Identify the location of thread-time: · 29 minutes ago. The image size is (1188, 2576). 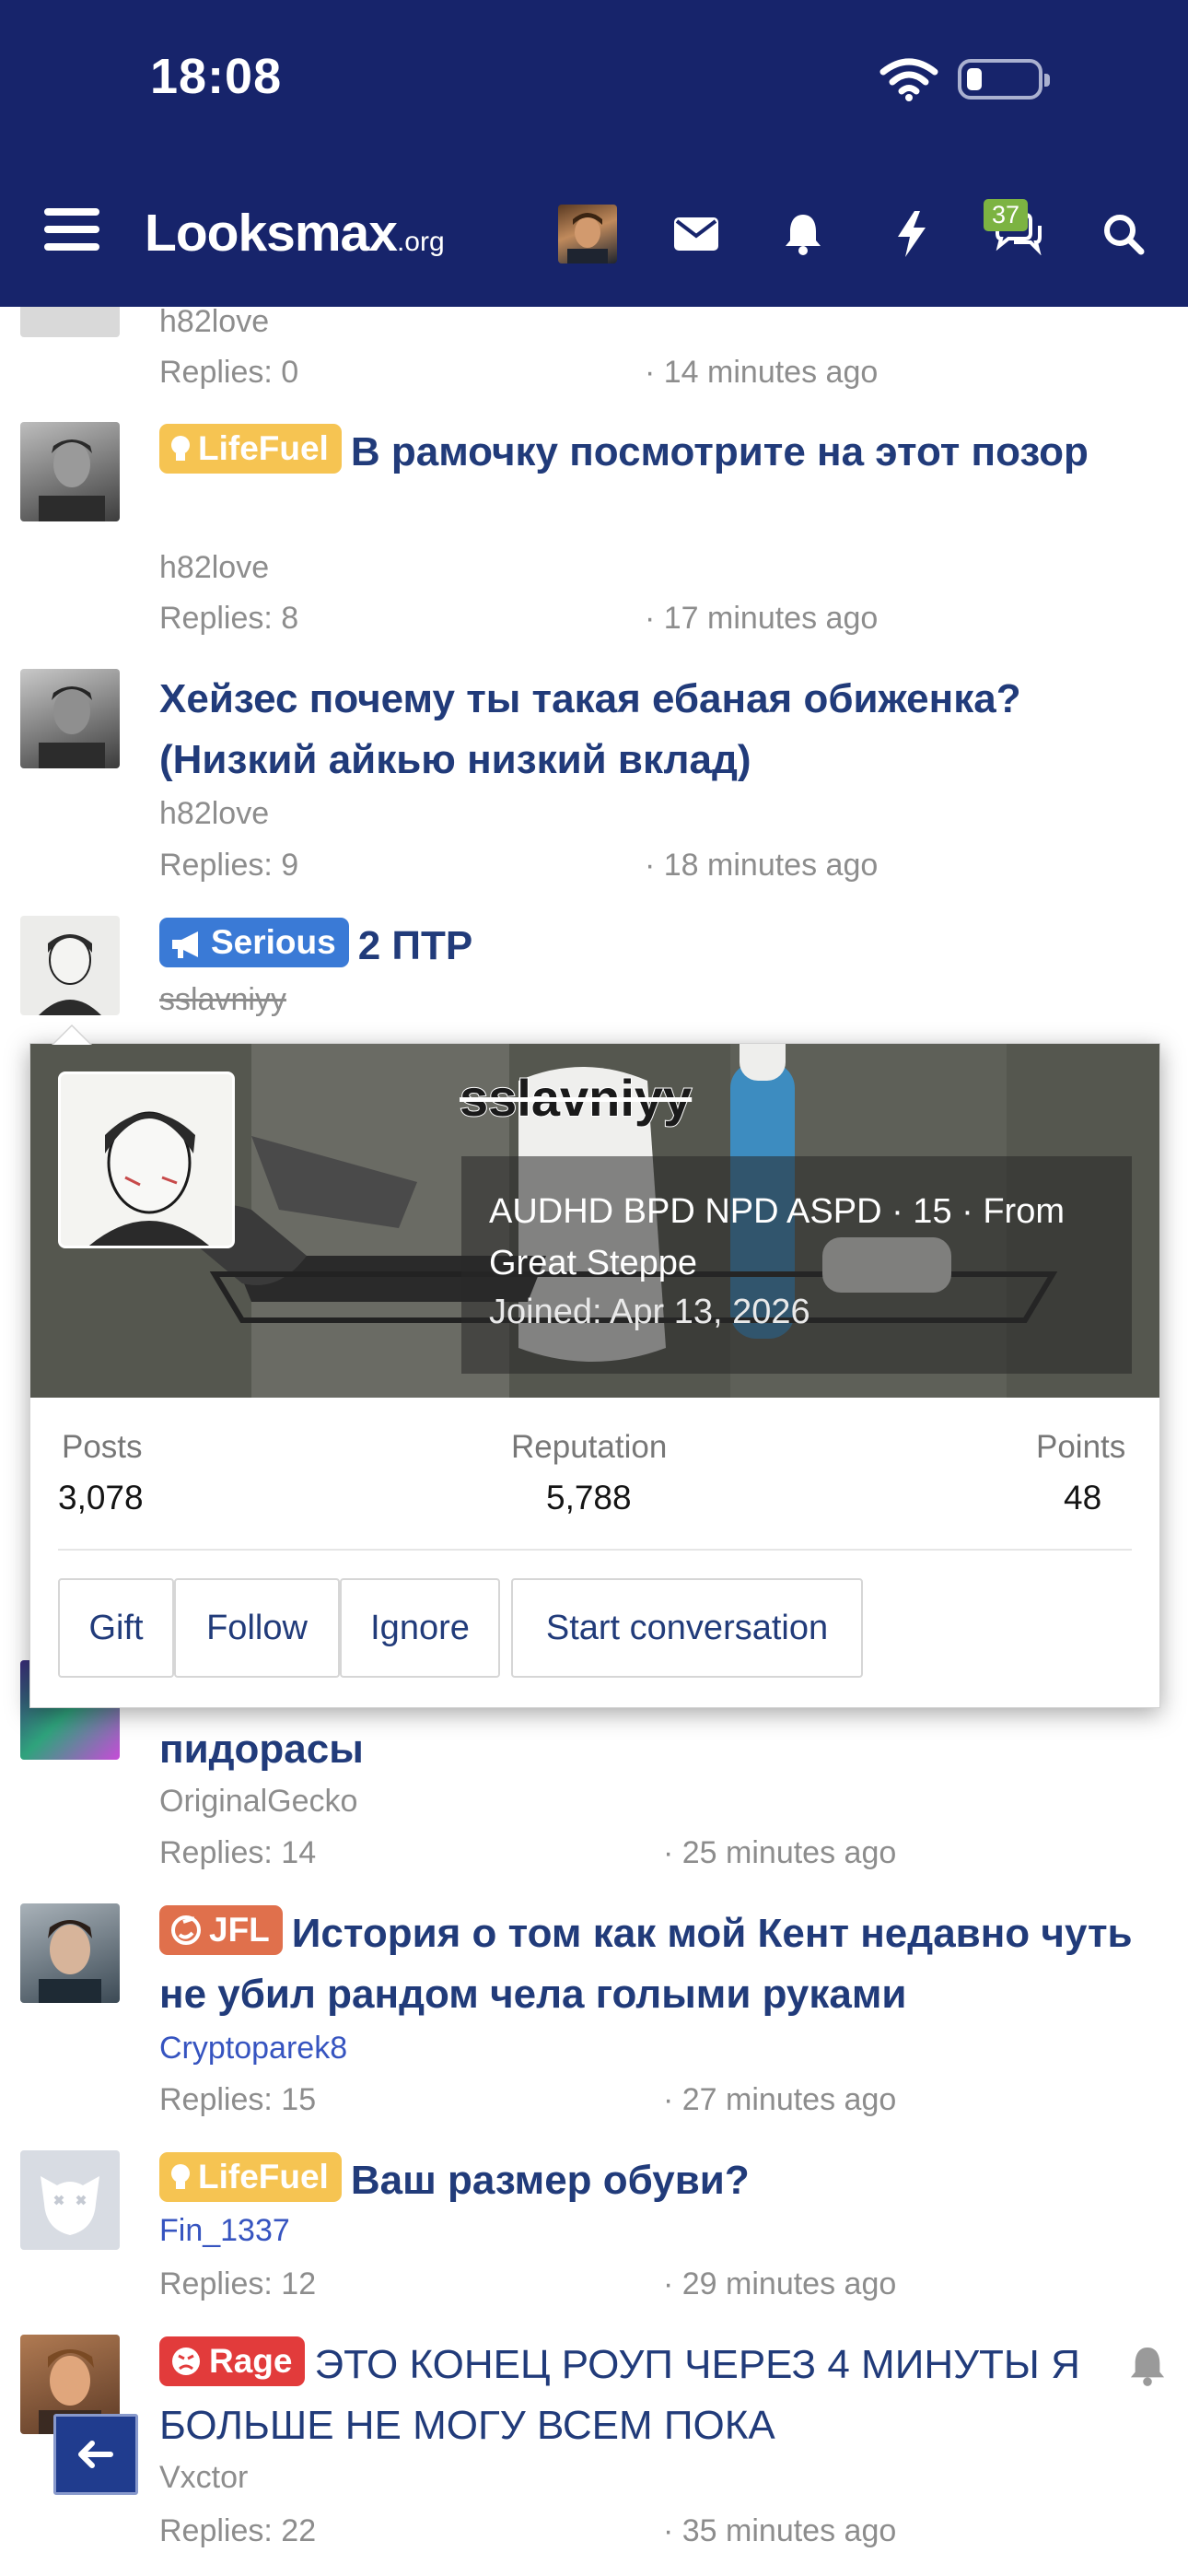
(780, 2283).